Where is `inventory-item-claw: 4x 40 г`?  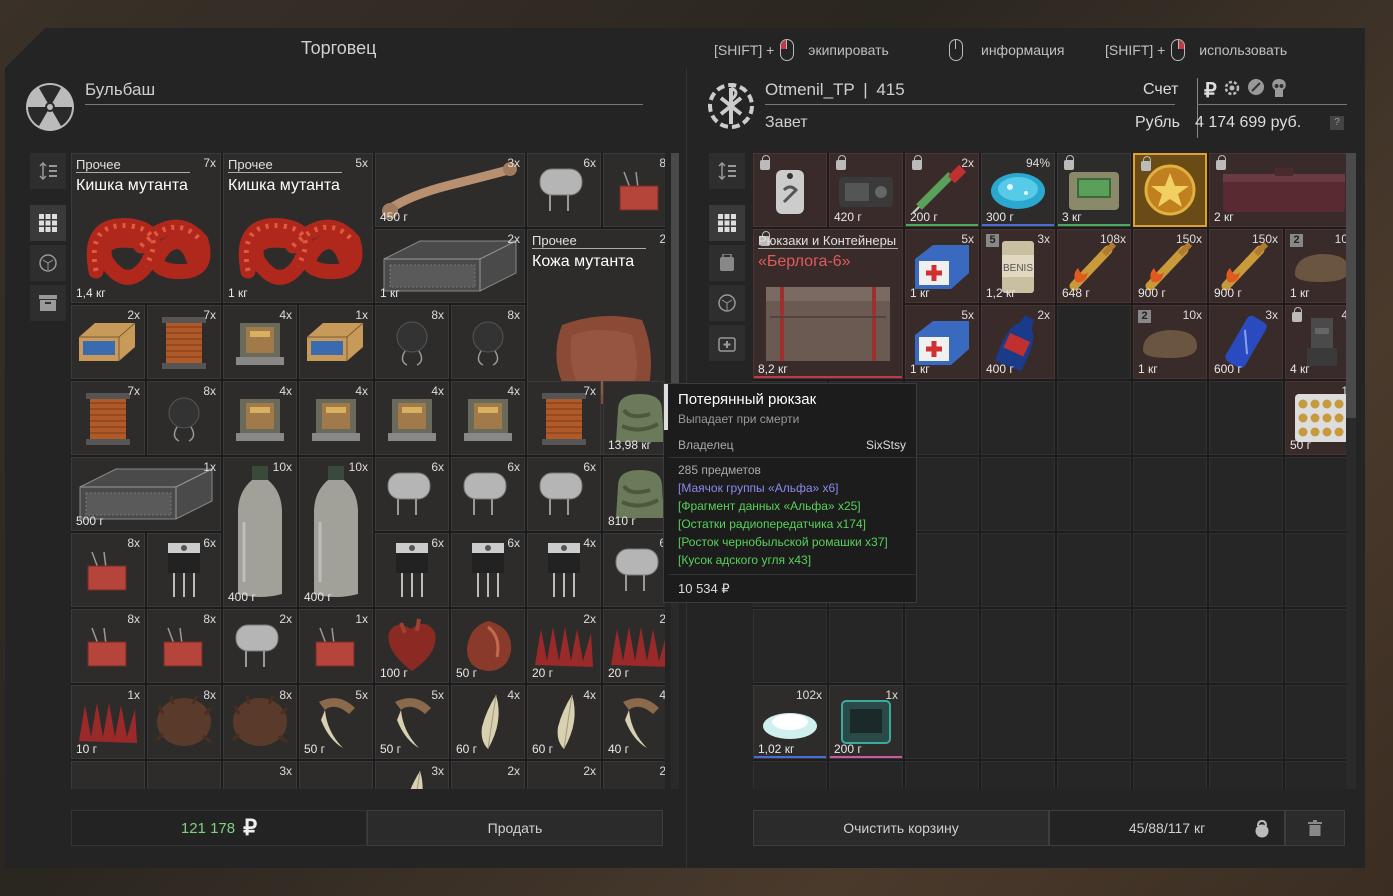 inventory-item-claw: 4x 40 г is located at coordinates (634, 722).